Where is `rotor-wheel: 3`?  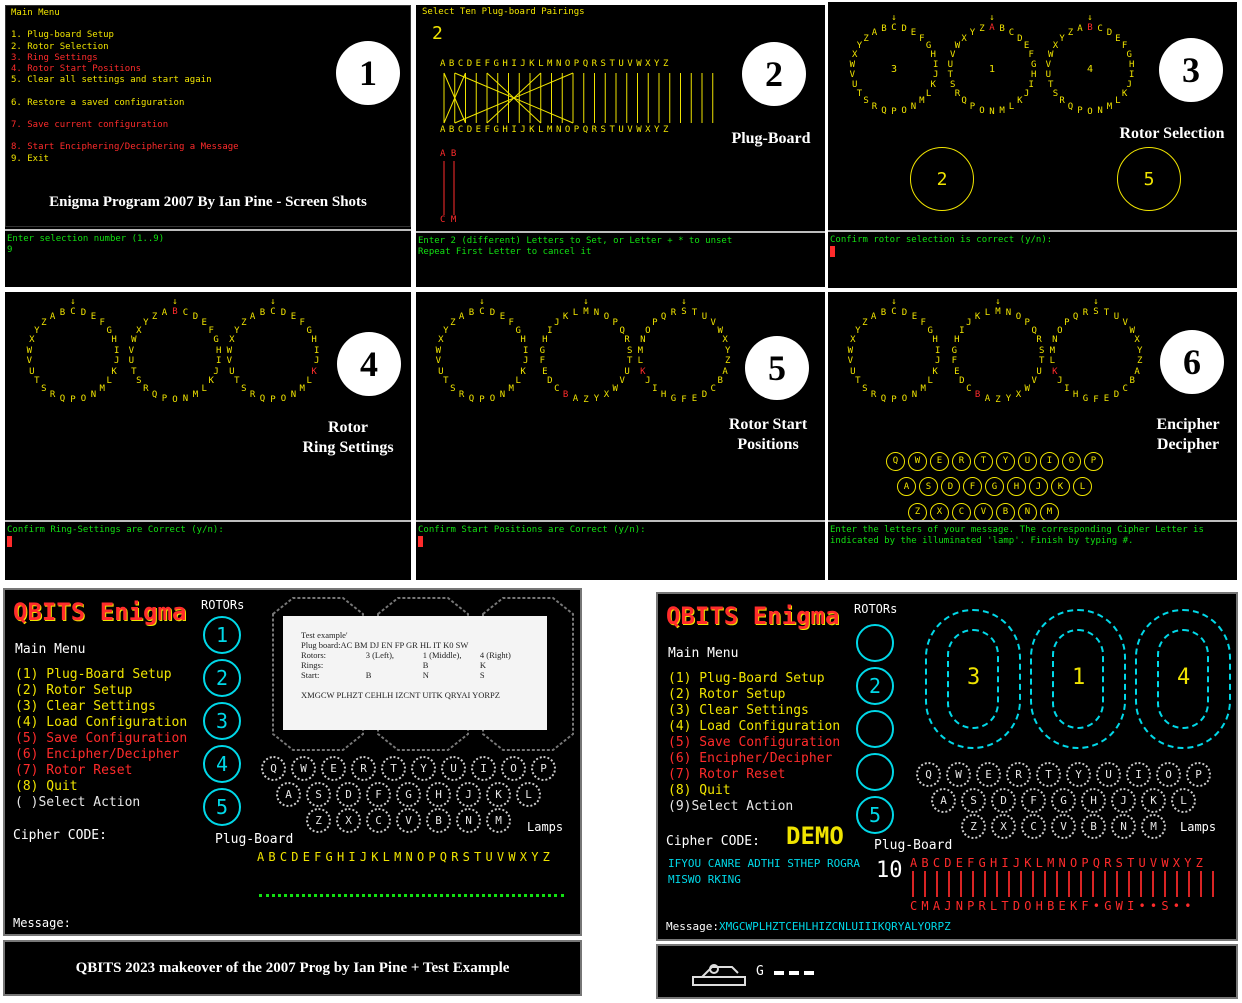
rotor-wheel: 3 is located at coordinates (973, 679).